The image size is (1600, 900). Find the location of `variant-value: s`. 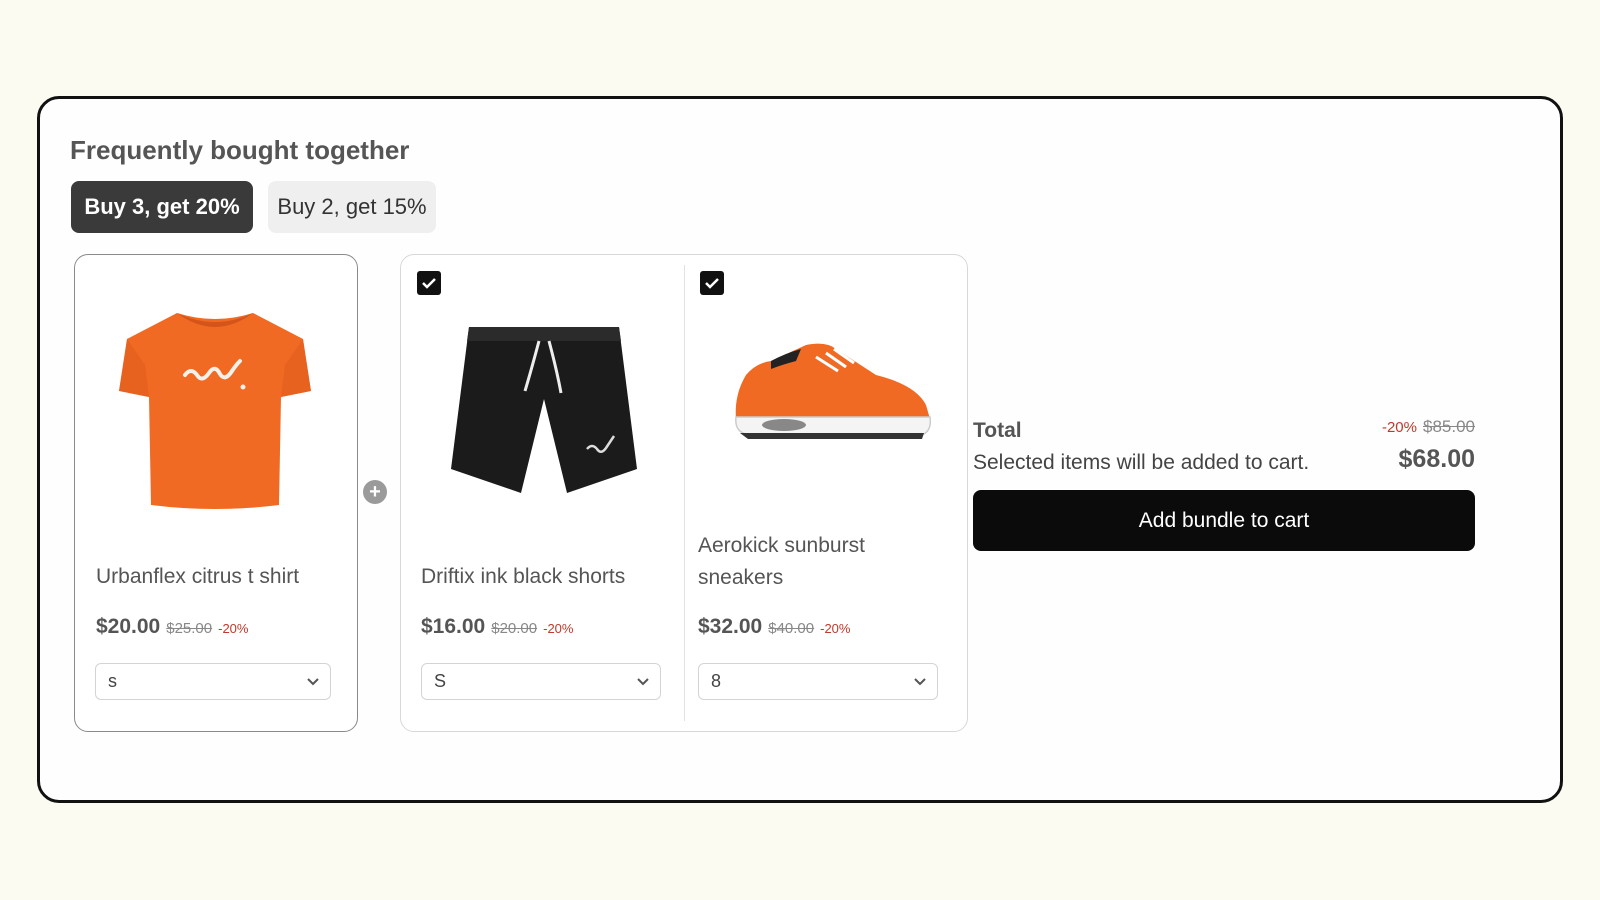

variant-value: s is located at coordinates (112, 681).